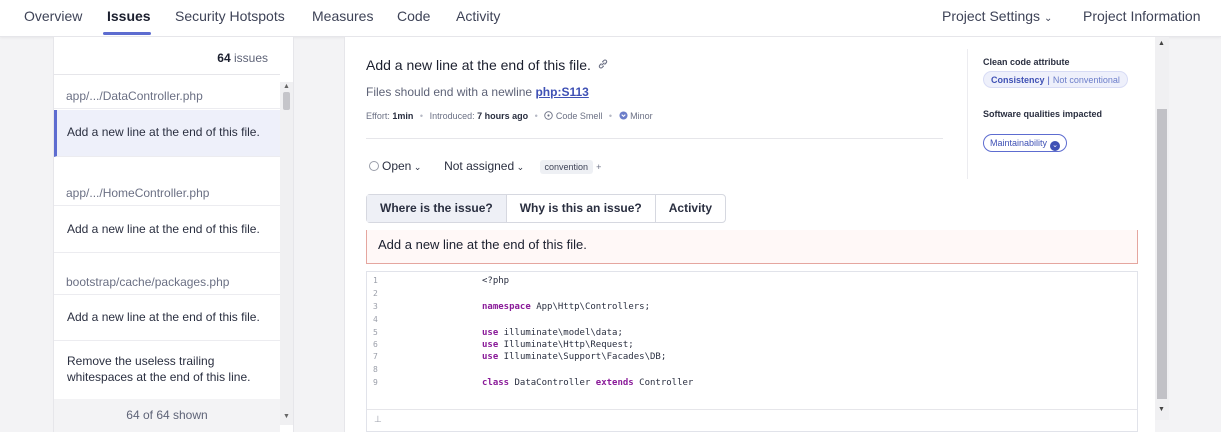 This screenshot has width=1221, height=432. I want to click on file-group-header: app/.../HomeController.php, so click(167, 192).